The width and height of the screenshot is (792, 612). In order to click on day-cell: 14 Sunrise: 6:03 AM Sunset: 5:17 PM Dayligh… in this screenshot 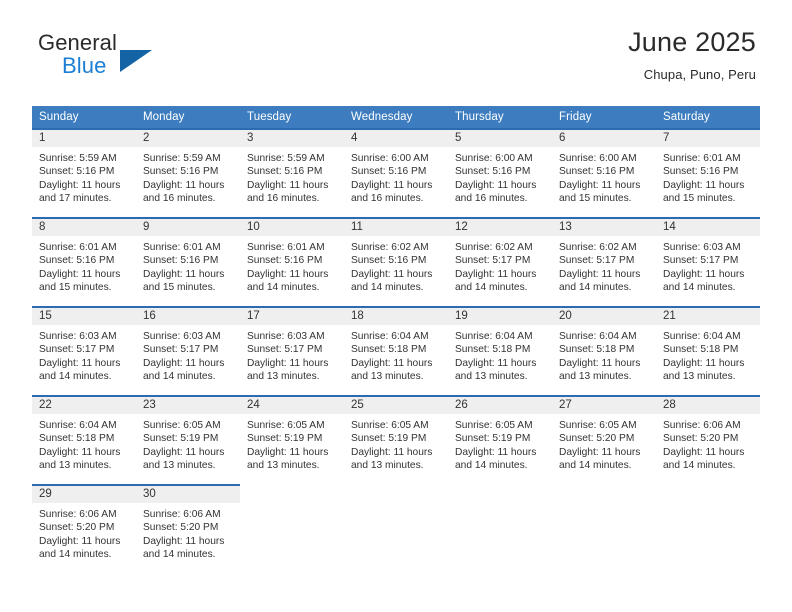, I will do `click(708, 261)`.